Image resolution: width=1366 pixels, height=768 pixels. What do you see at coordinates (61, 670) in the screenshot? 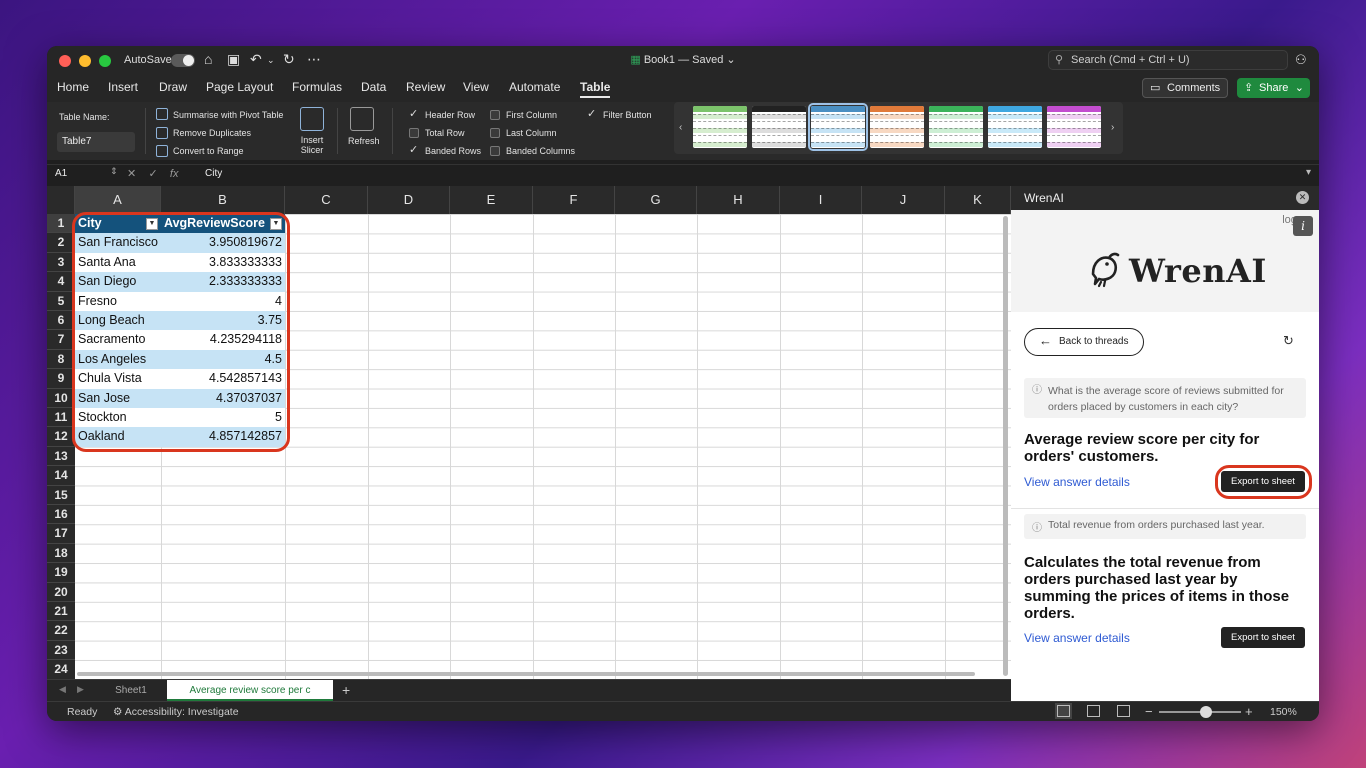
I see `row-header: 24` at bounding box center [61, 670].